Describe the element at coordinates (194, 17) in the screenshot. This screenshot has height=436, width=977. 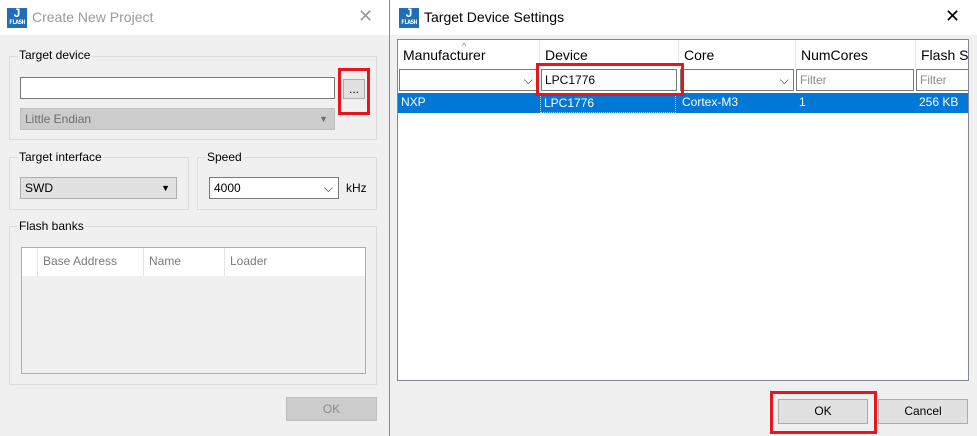
I see `left-titlebar: J FLASH Create New Project ✕` at that location.